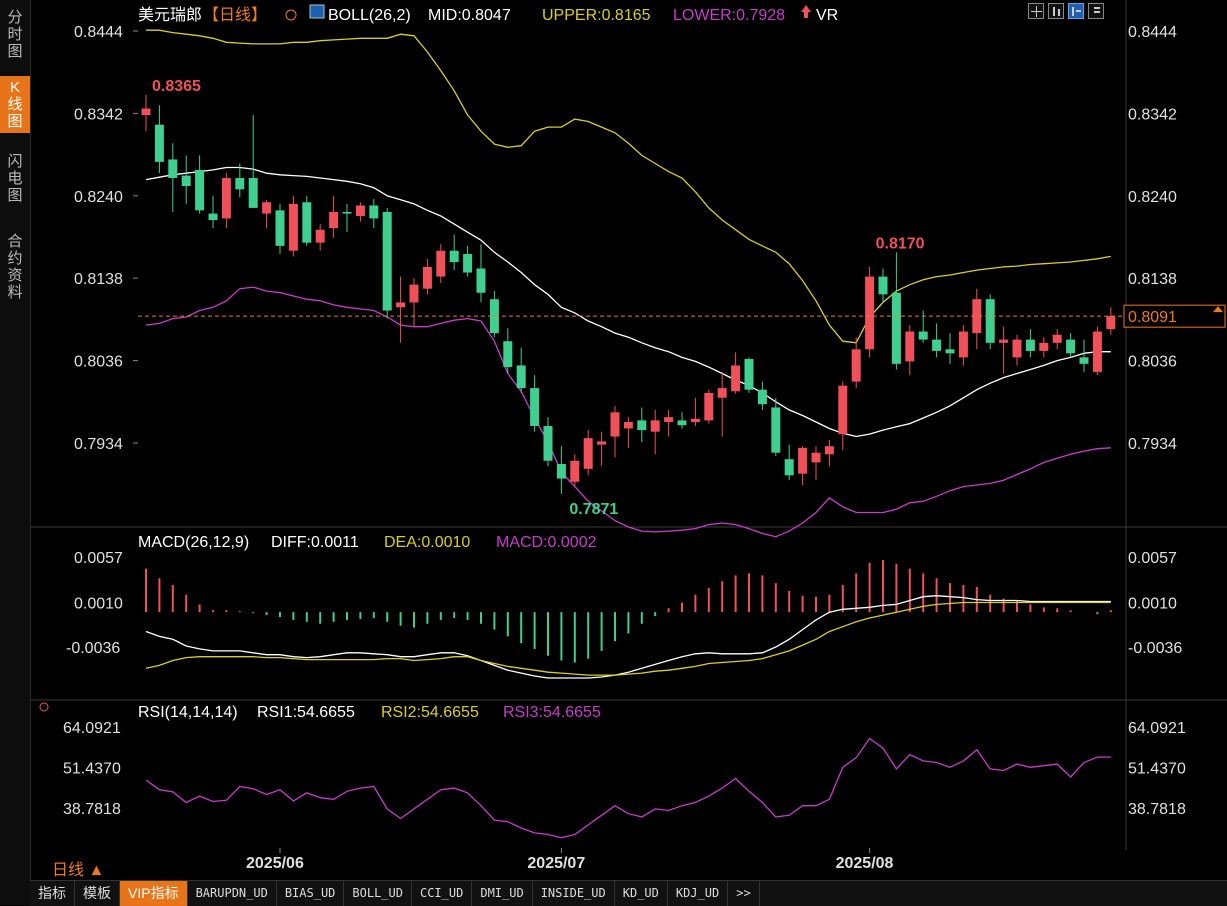 This screenshot has height=906, width=1227. Describe the element at coordinates (641, 893) in the screenshot. I see `indicator-tab: KD_UD` at that location.